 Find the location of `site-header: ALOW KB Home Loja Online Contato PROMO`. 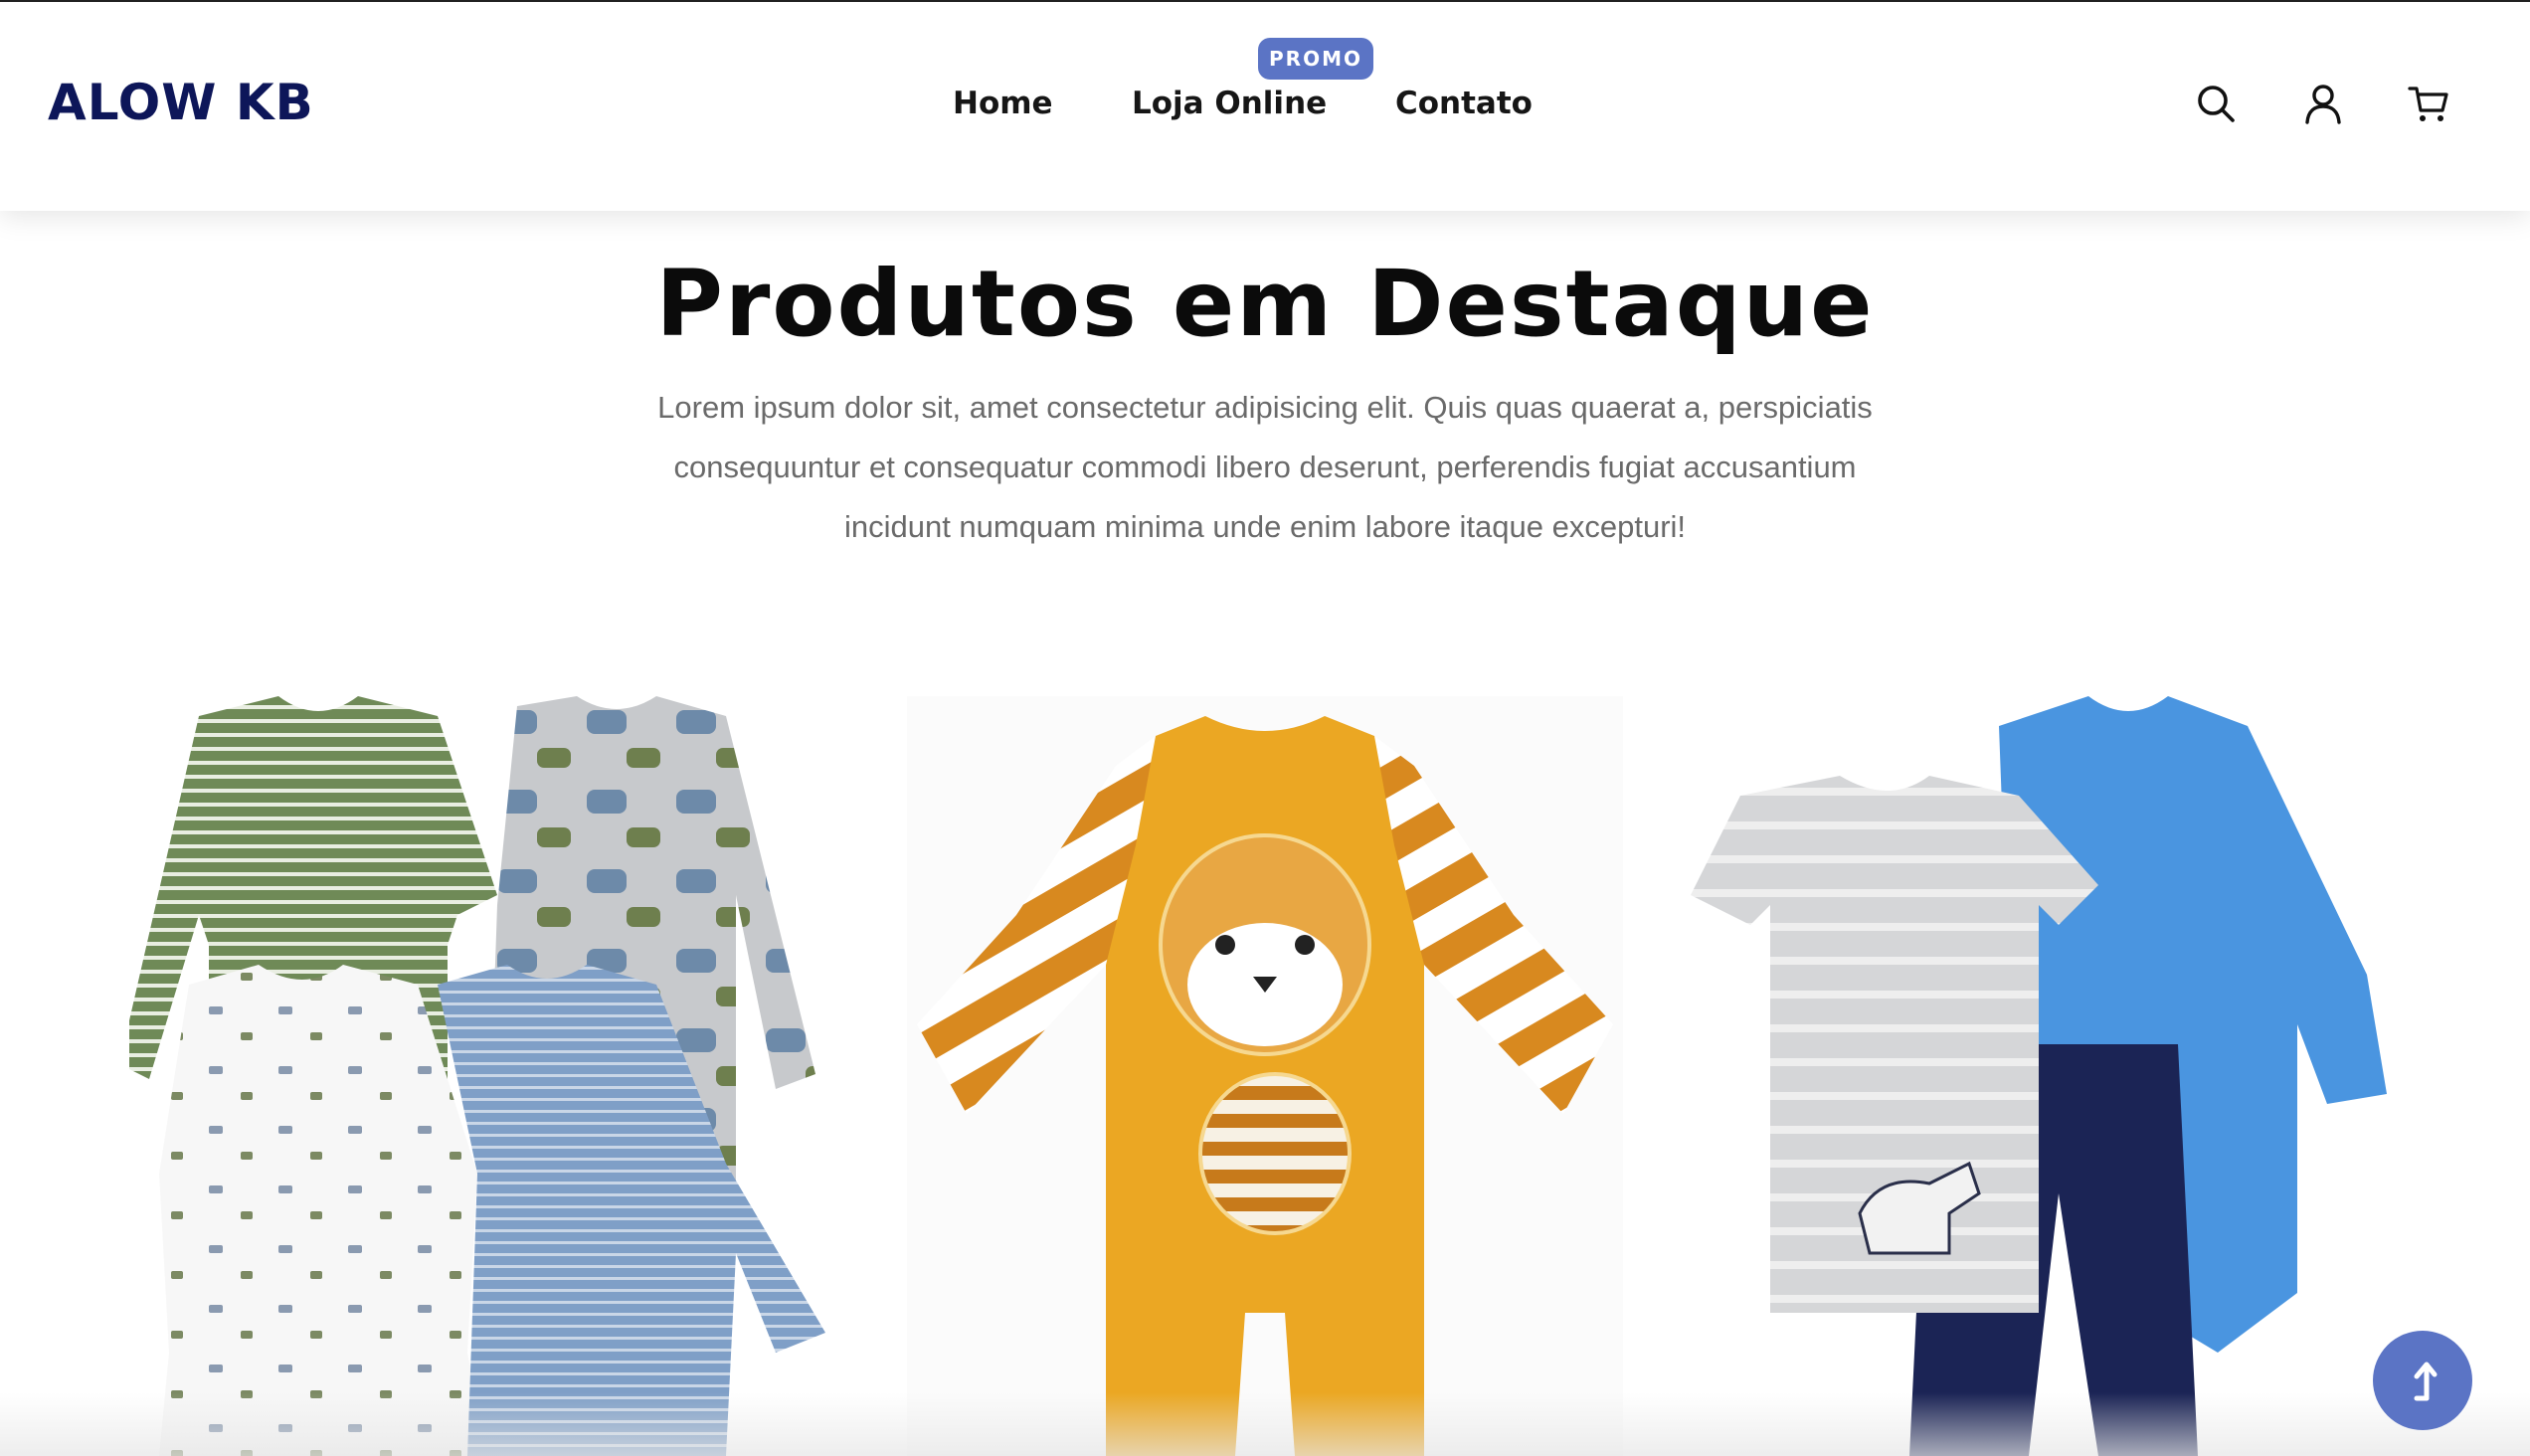

site-header: ALOW KB Home Loja Online Contato PROMO is located at coordinates (1265, 106).